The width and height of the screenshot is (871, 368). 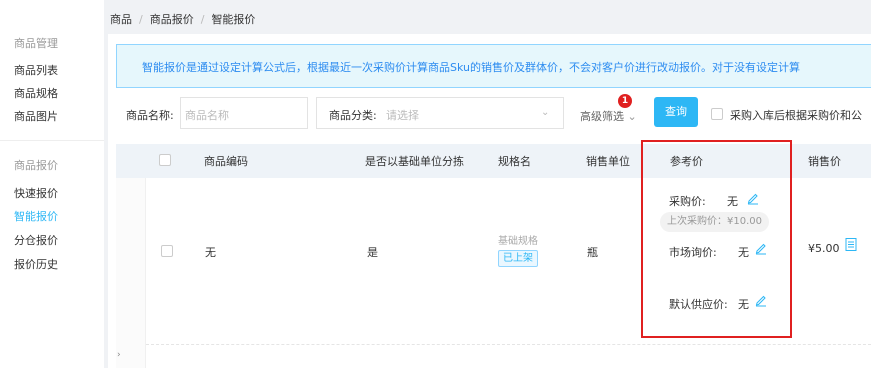 I want to click on breadcrumb-goods: 商品, so click(x=121, y=19).